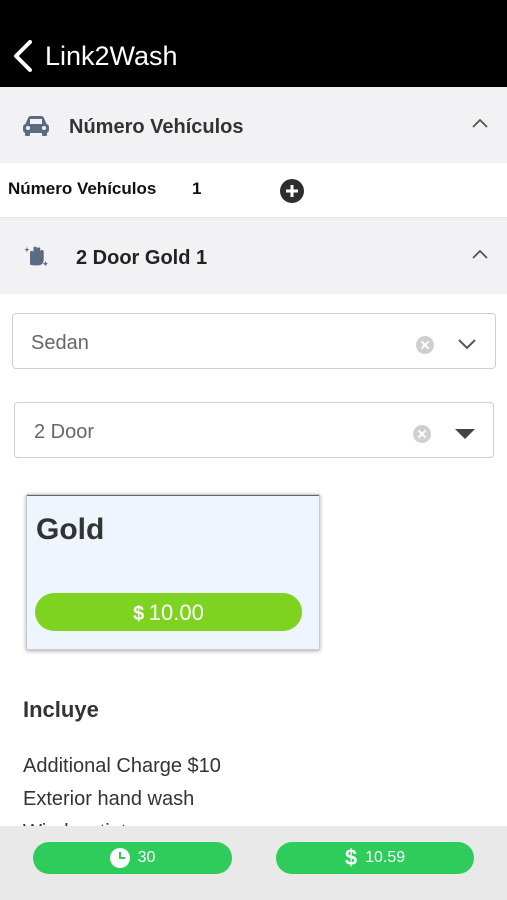 Image resolution: width=507 pixels, height=900 pixels. What do you see at coordinates (64, 432) in the screenshot?
I see `doors-value: 2 Door` at bounding box center [64, 432].